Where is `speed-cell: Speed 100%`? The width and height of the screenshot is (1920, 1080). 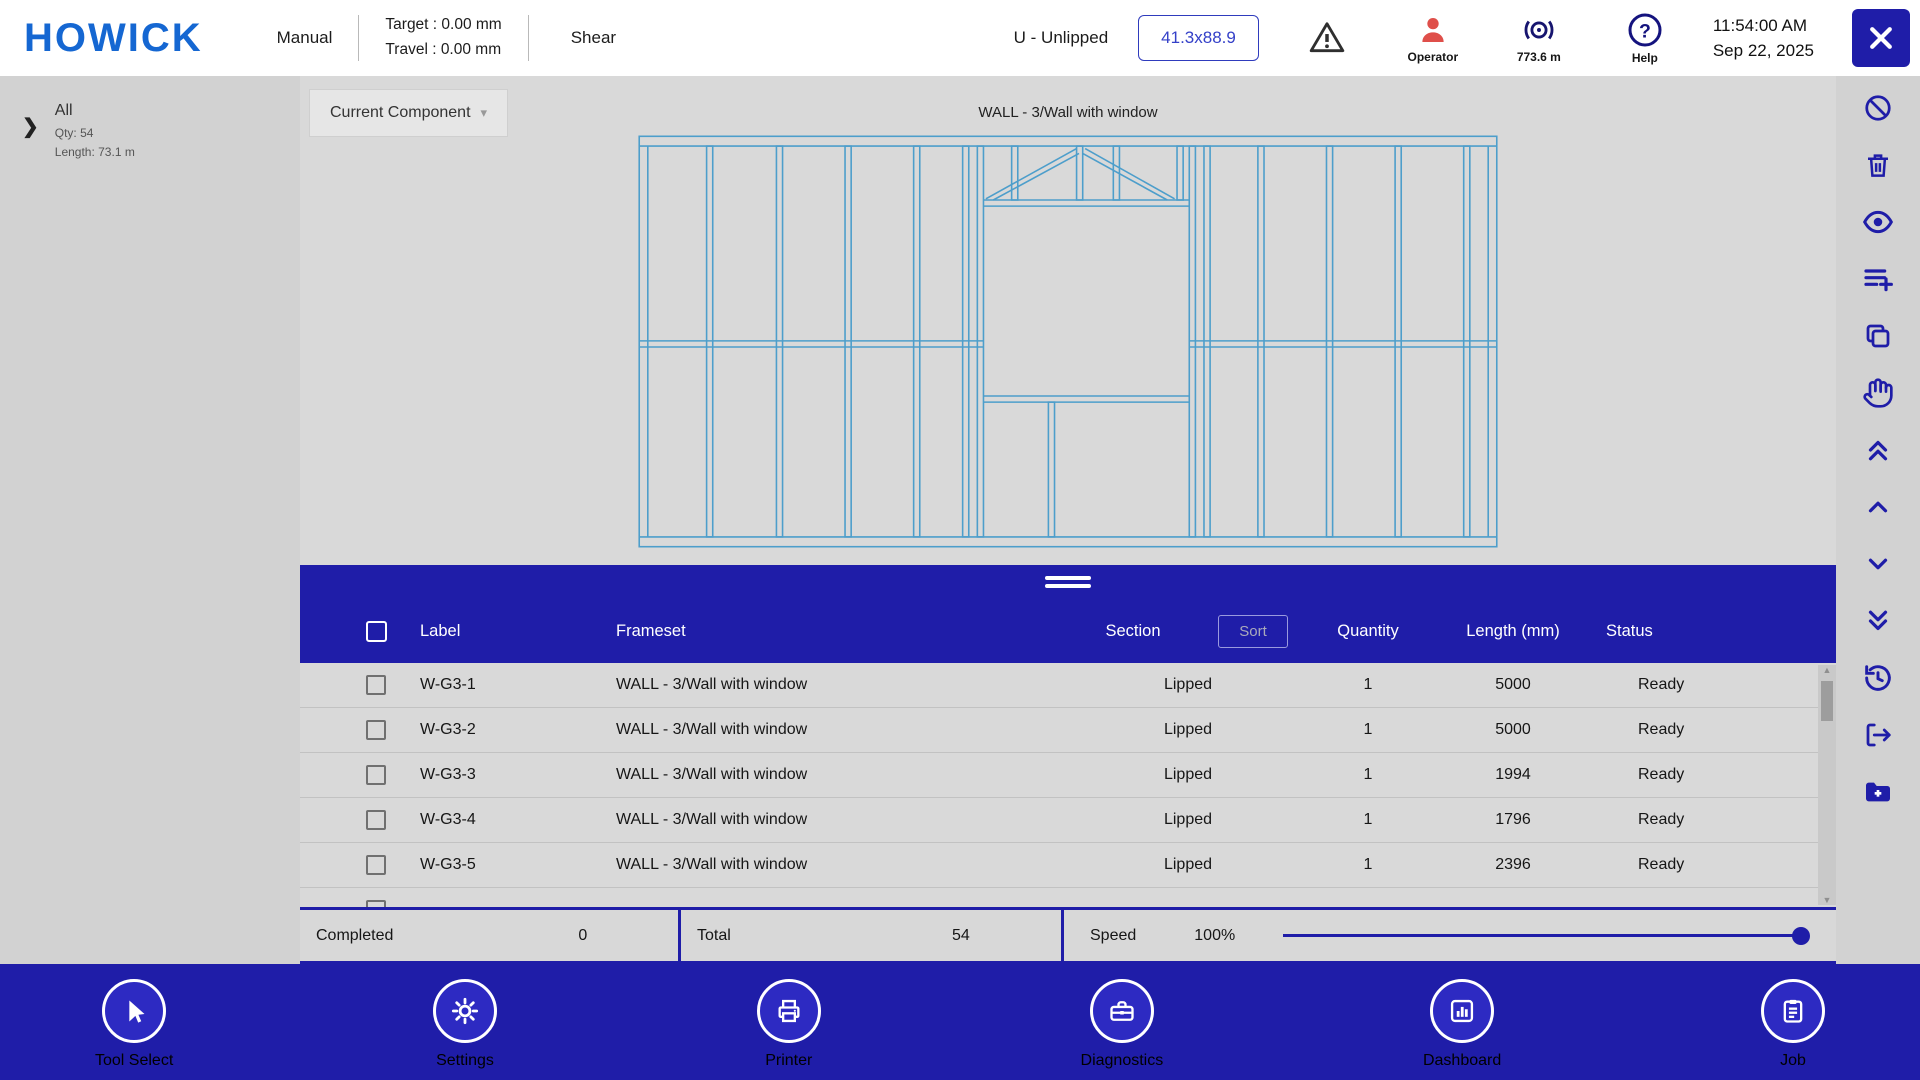
speed-cell: Speed 100% is located at coordinates (1450, 935).